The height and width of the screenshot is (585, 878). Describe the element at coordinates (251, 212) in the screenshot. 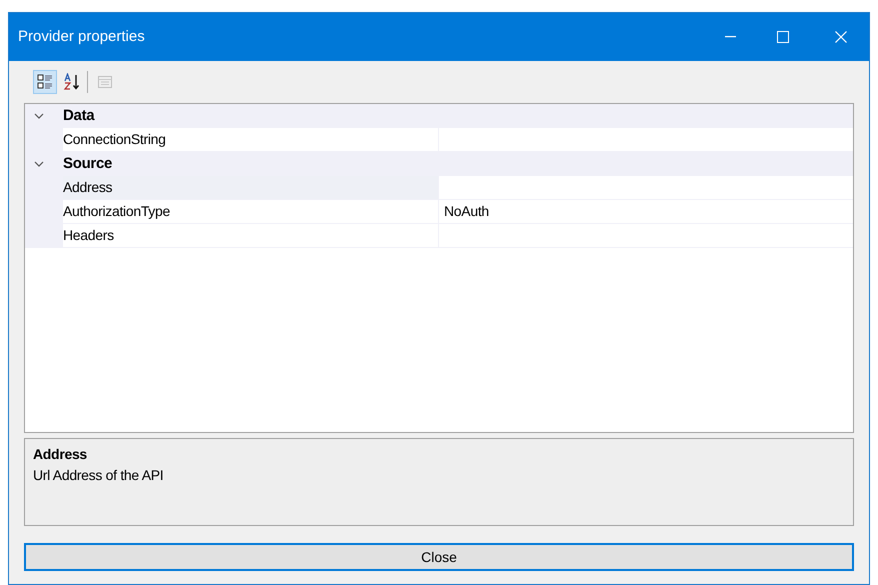

I see `property-name-cell: AuthorizationType` at that location.